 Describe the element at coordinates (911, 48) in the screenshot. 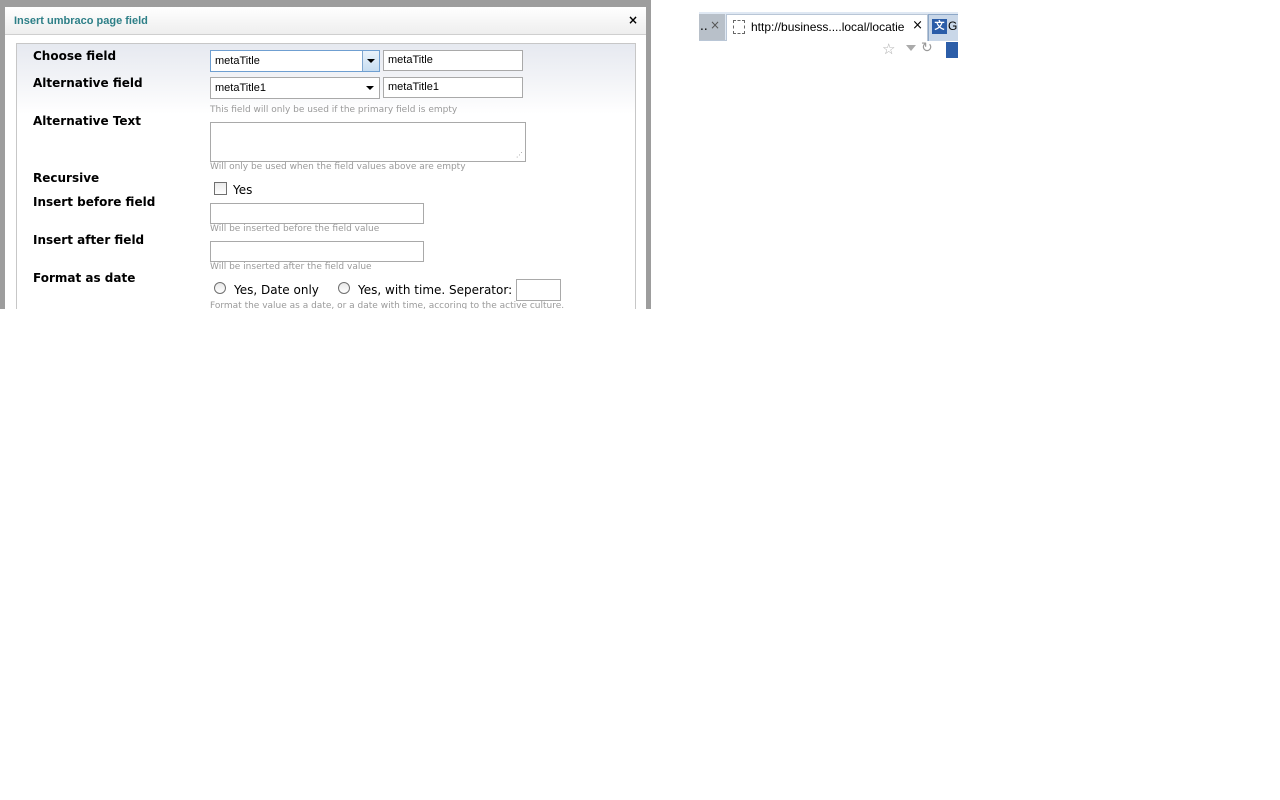

I see `dropdown-icon` at that location.